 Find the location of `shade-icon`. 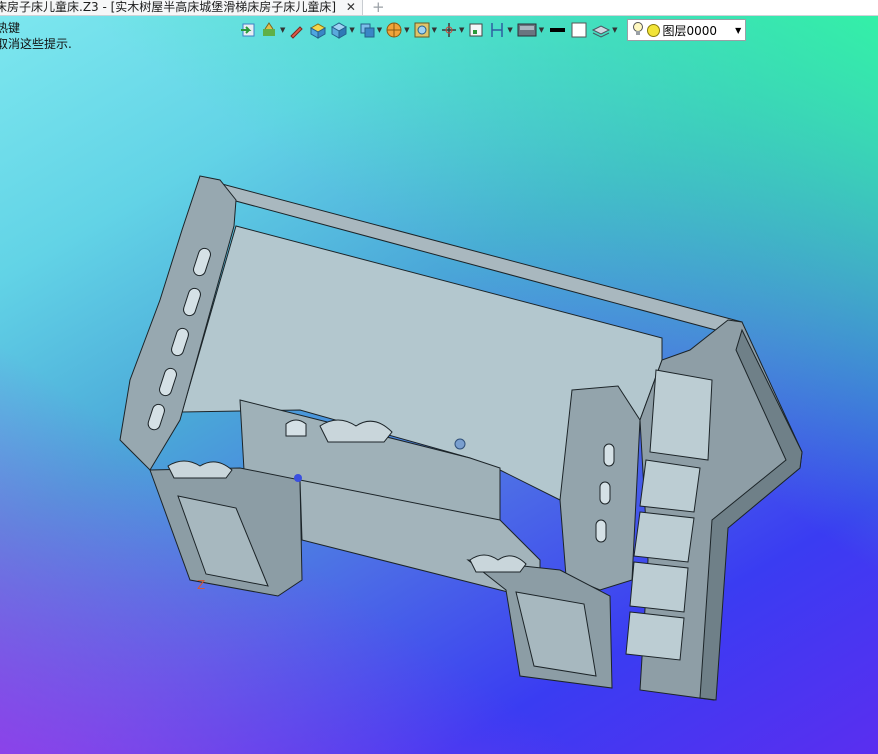

shade-icon is located at coordinates (318, 30).